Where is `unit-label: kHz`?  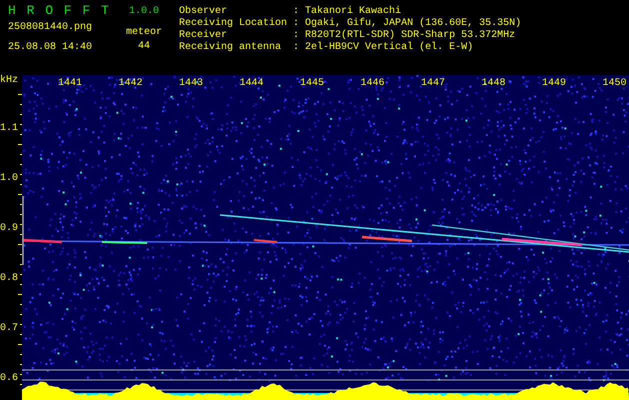
unit-label: kHz is located at coordinates (9, 81).